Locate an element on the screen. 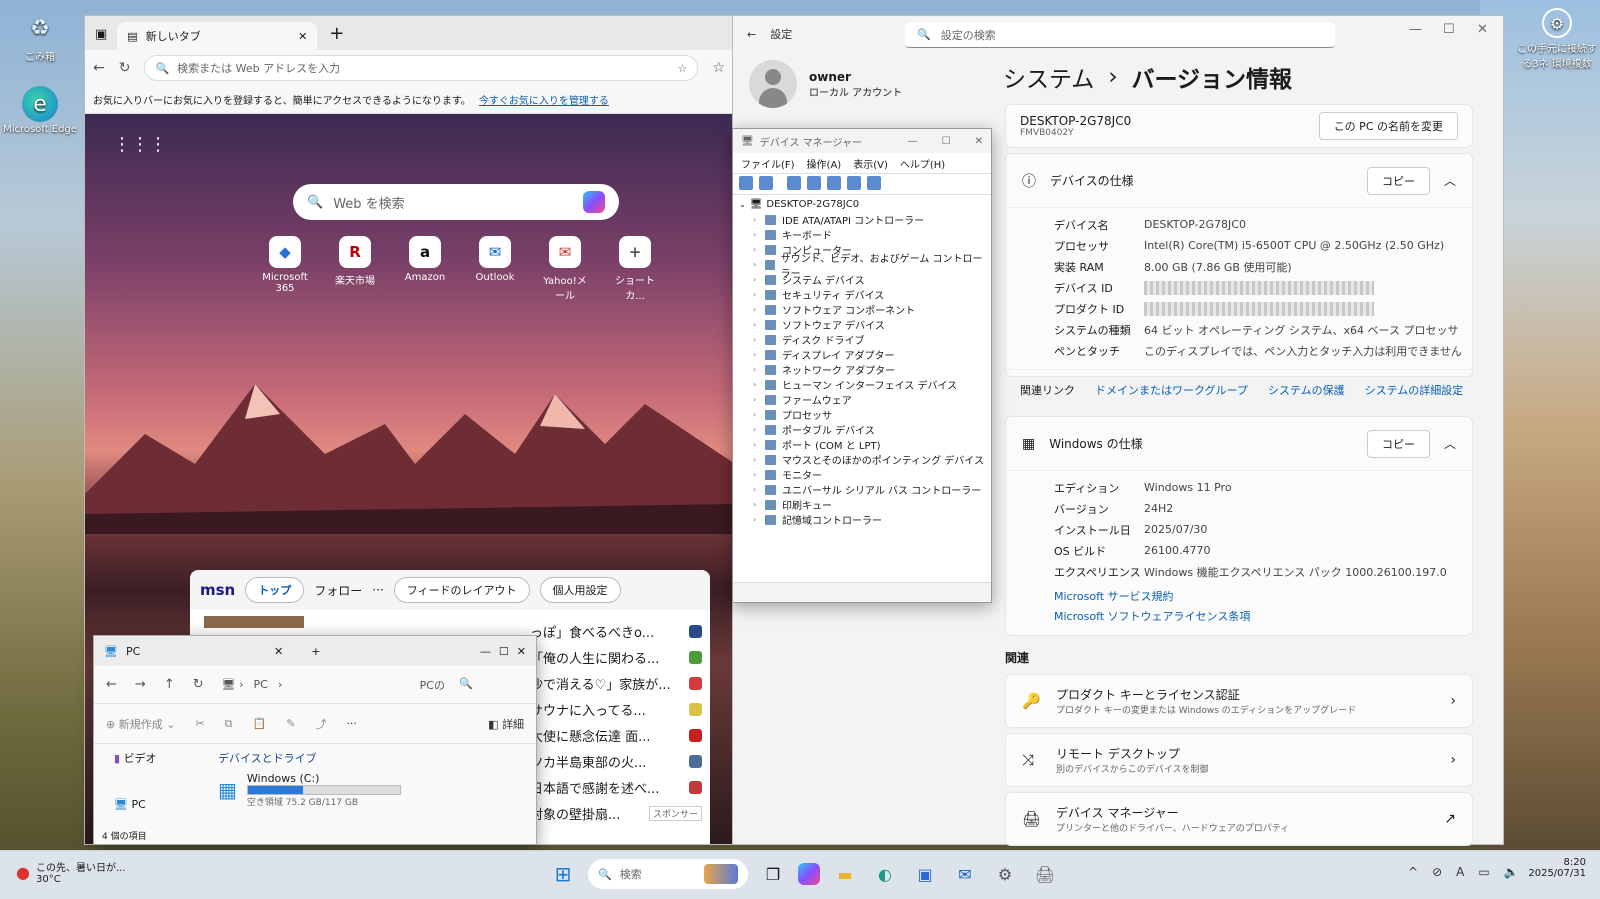  outlook-icon: ✉ is located at coordinates (965, 874).